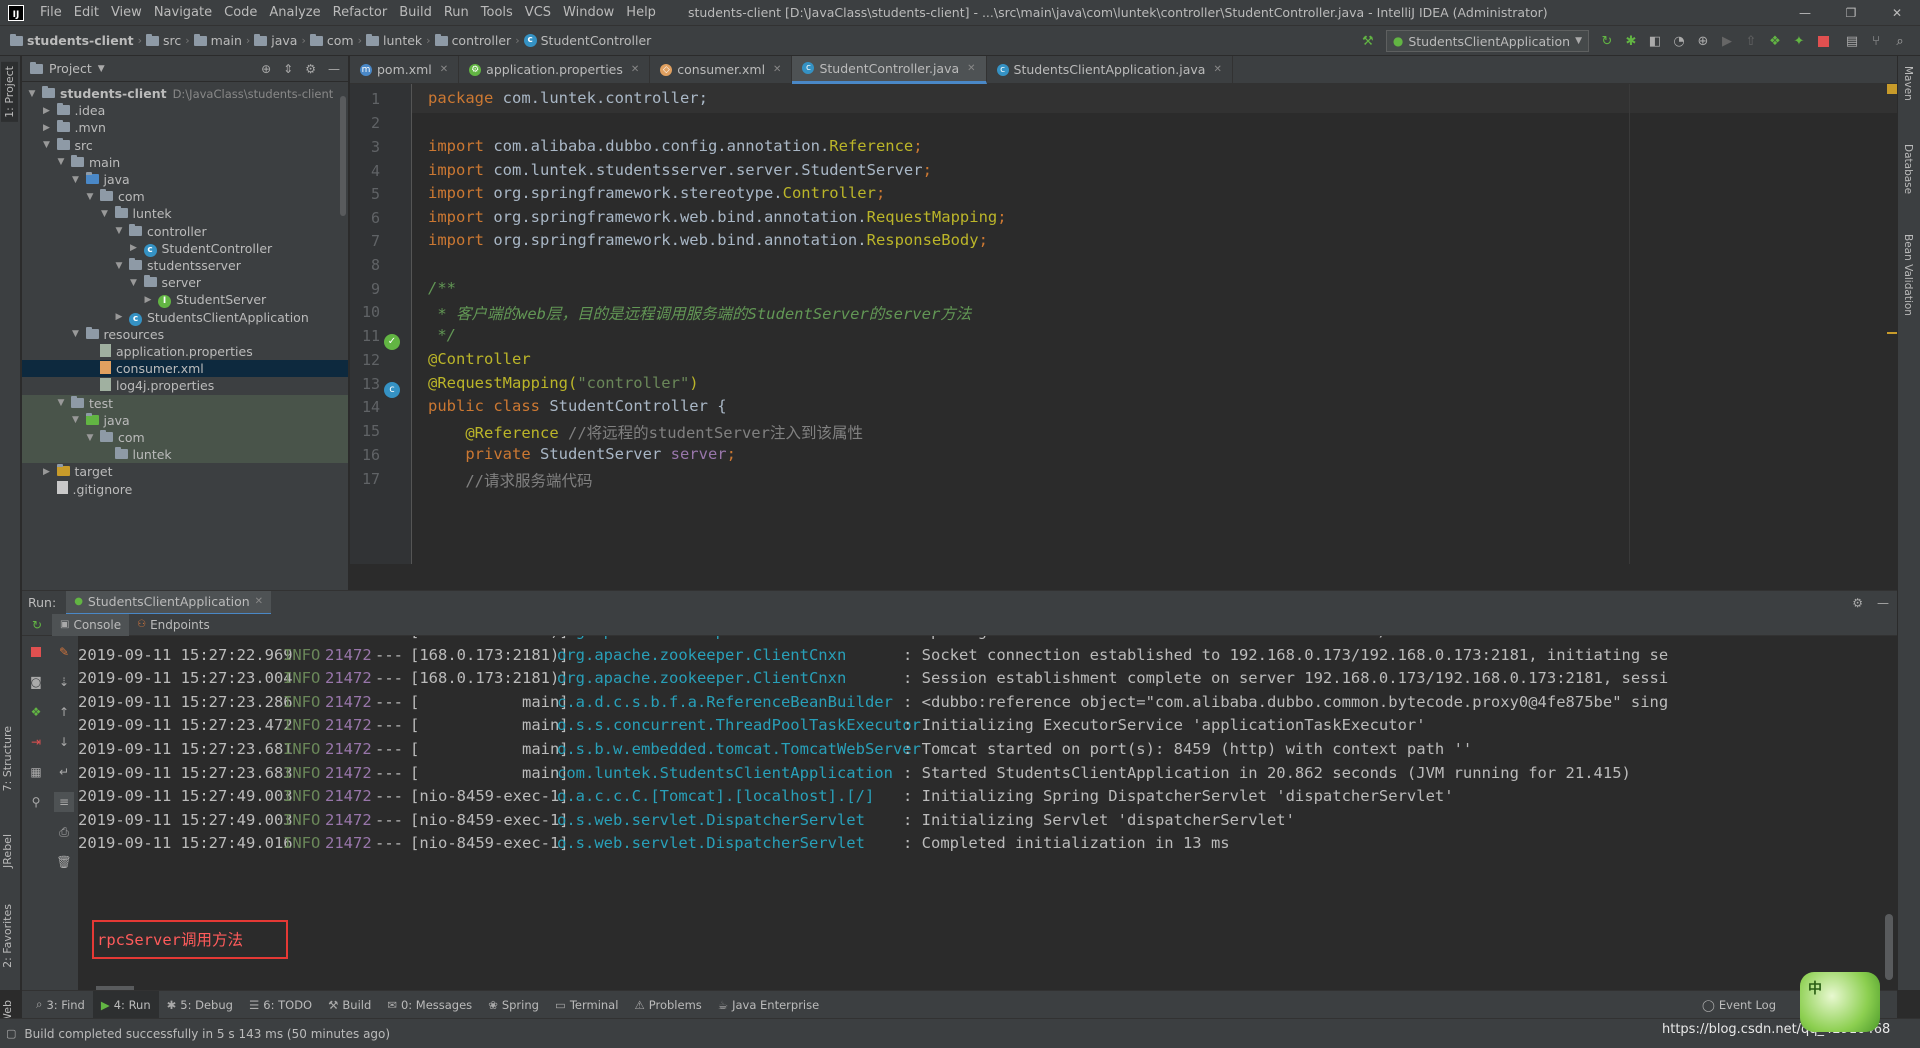 This screenshot has width=1920, height=1048. Describe the element at coordinates (149, 385) in the screenshot. I see `tree-item: log4j.properties` at that location.